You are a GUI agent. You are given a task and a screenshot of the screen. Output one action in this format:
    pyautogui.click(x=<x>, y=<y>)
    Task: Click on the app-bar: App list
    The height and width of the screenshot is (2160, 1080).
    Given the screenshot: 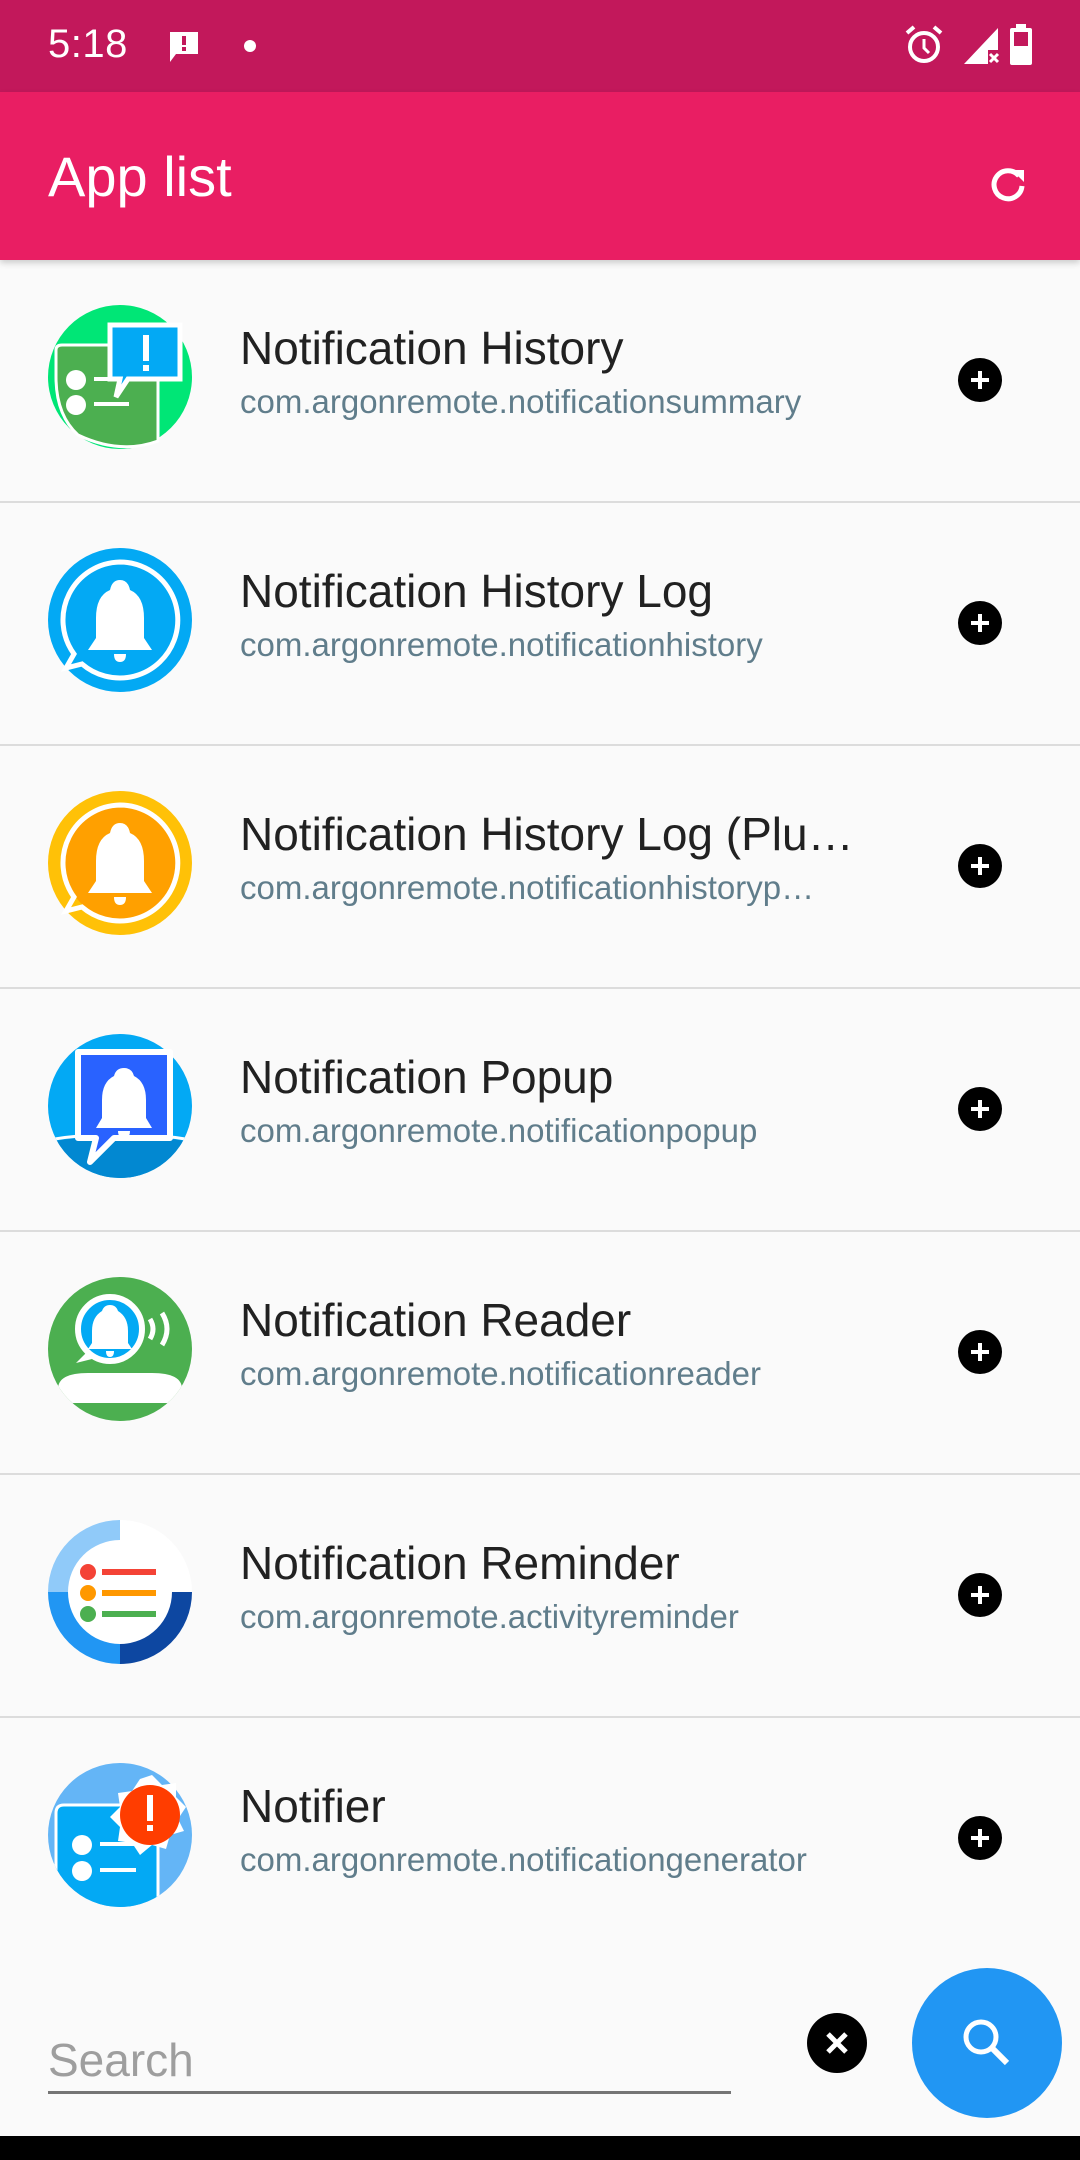 What is the action you would take?
    pyautogui.click(x=540, y=176)
    